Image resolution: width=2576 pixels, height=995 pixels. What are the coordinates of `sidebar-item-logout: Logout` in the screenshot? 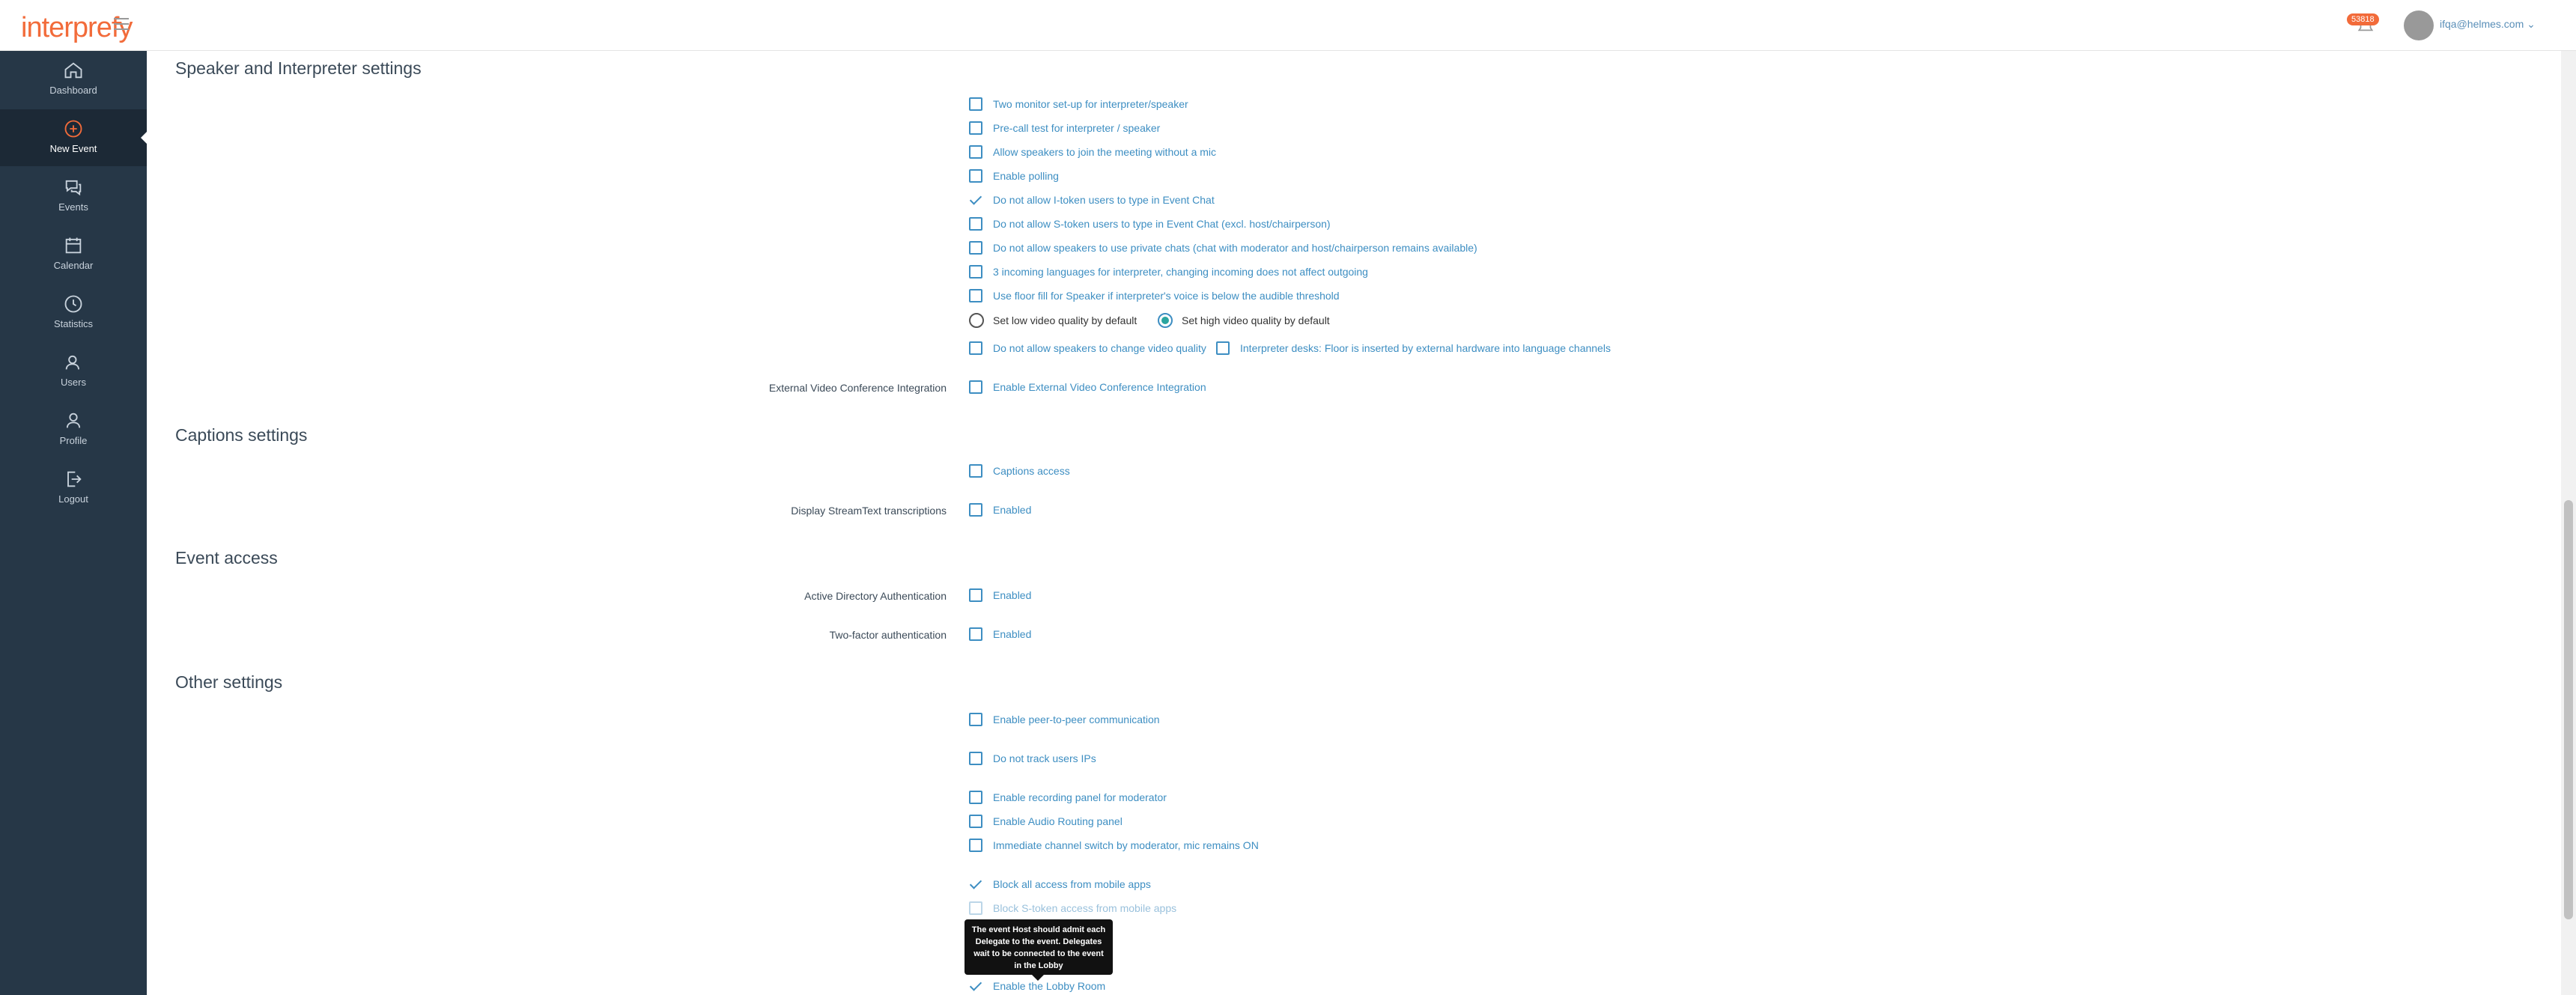 It's located at (73, 488).